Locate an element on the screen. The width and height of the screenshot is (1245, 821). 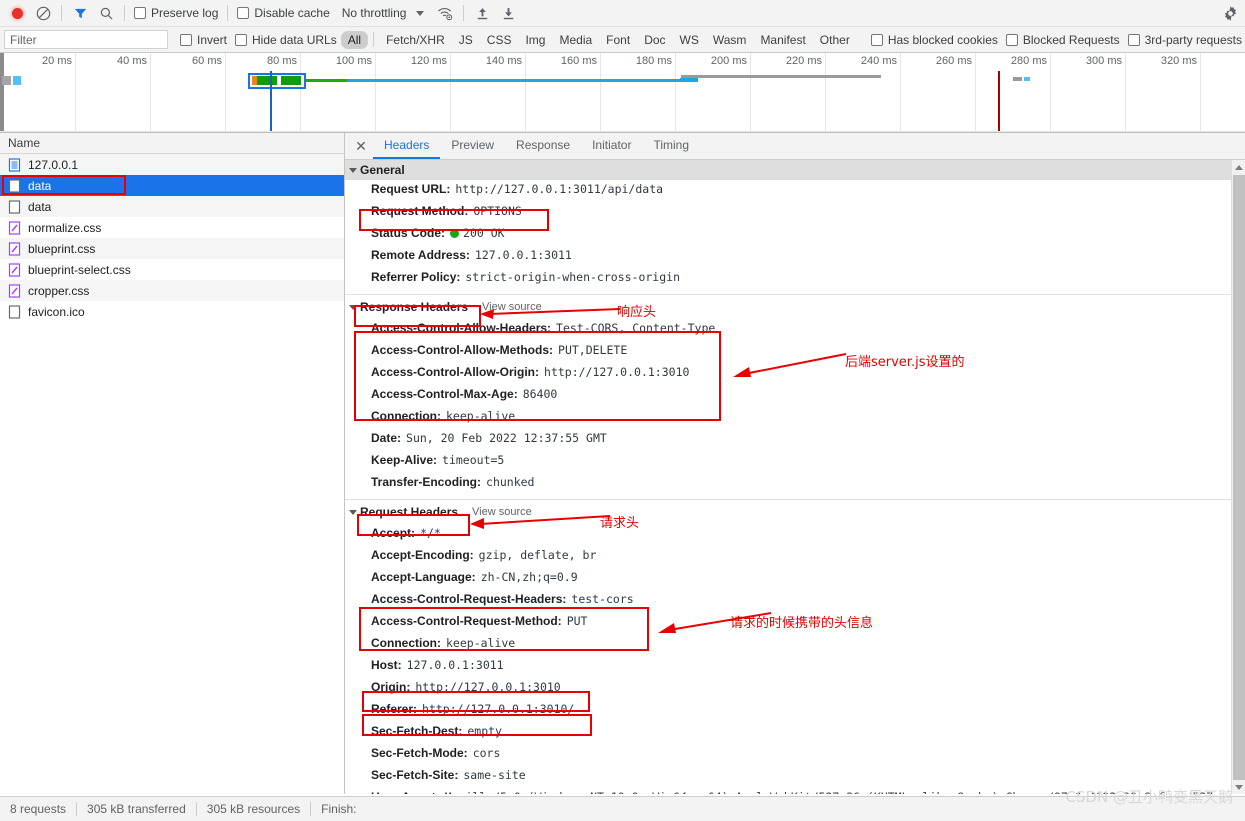
header-key: Date: is located at coordinates (386, 438).